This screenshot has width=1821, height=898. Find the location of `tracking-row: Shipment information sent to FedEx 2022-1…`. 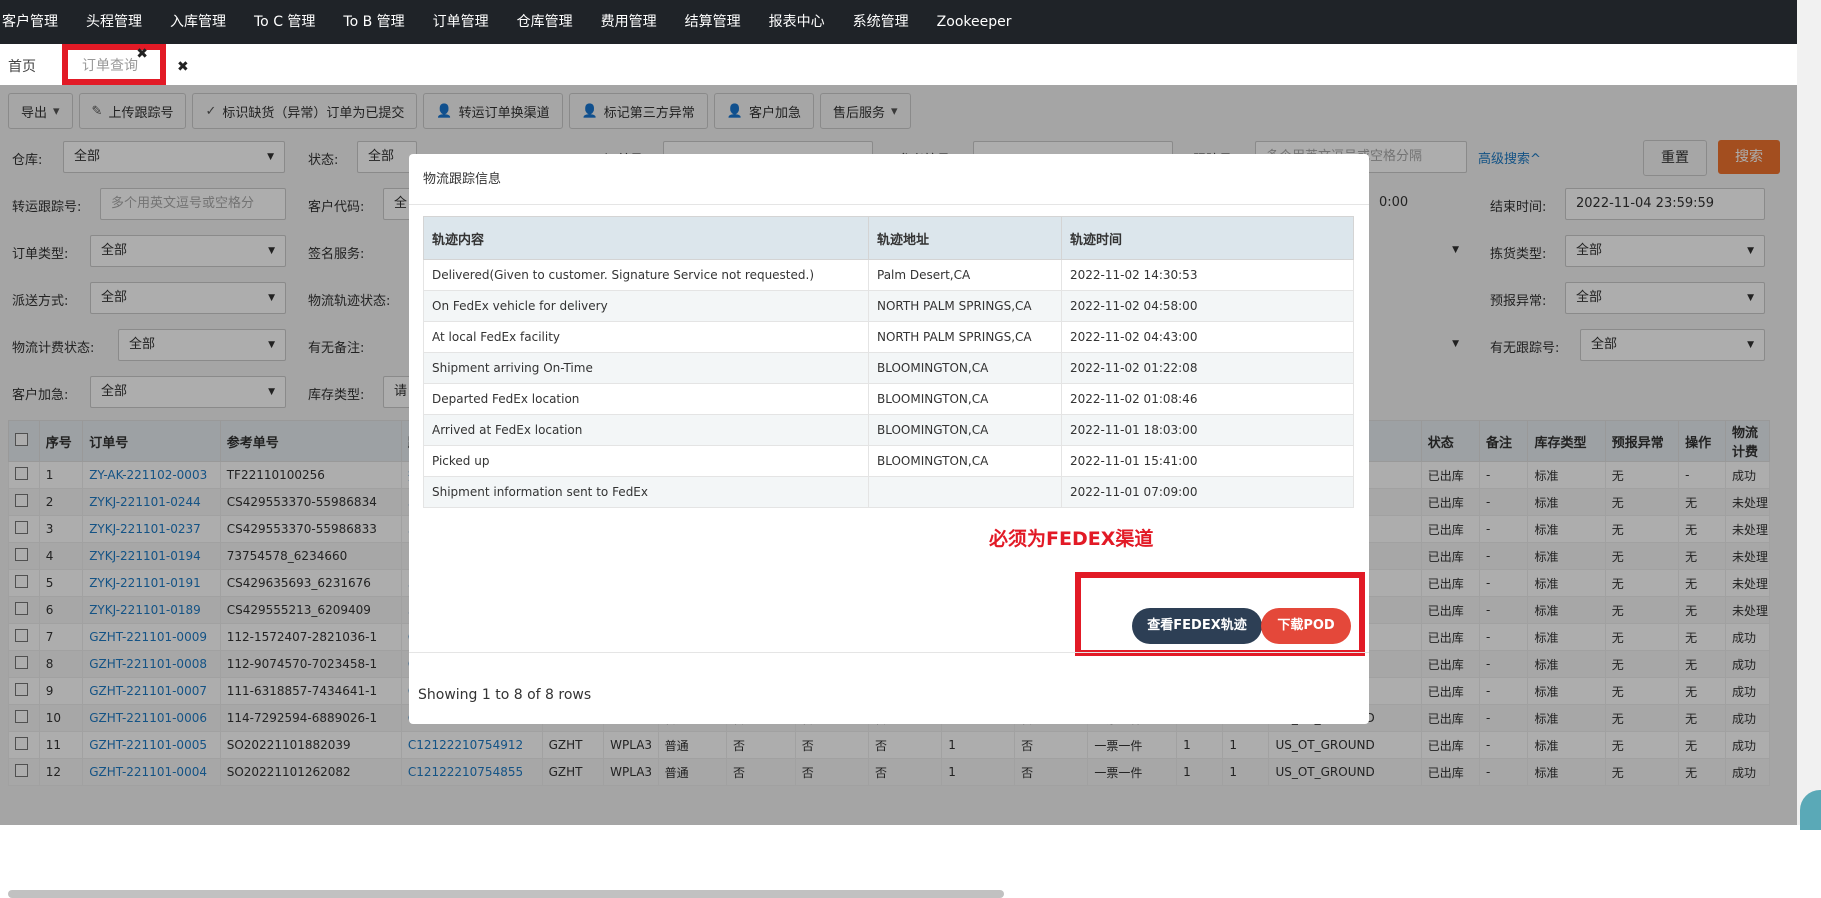

tracking-row: Shipment information sent to FedEx 2022-1… is located at coordinates (888, 492).